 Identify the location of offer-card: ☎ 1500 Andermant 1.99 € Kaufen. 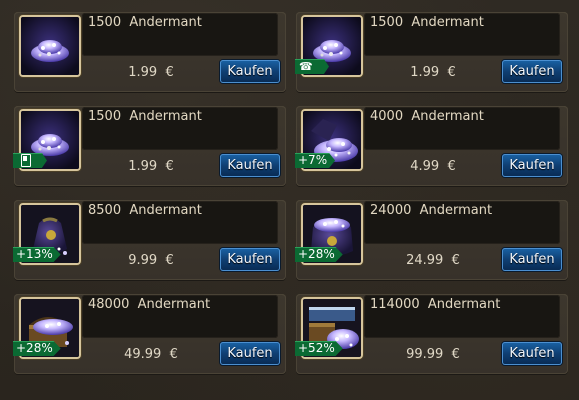
(431, 52).